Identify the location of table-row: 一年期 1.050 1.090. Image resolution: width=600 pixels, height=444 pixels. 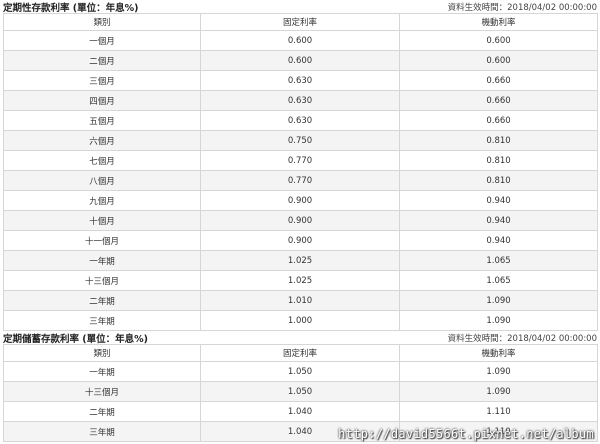
(300, 371).